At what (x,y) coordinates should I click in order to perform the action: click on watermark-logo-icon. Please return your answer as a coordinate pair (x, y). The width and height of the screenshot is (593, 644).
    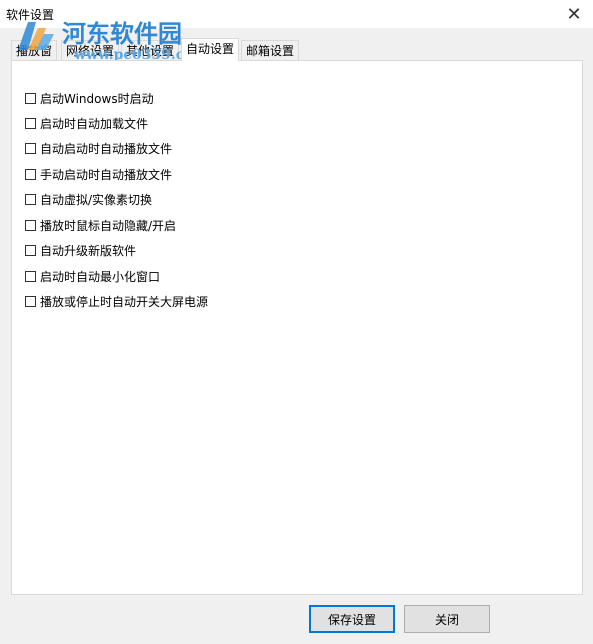
    Looking at the image, I should click on (36, 36).